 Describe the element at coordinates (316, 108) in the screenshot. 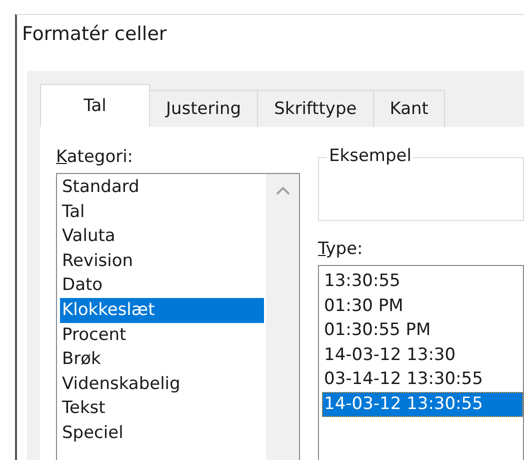

I see `tab: Skrifttype` at that location.